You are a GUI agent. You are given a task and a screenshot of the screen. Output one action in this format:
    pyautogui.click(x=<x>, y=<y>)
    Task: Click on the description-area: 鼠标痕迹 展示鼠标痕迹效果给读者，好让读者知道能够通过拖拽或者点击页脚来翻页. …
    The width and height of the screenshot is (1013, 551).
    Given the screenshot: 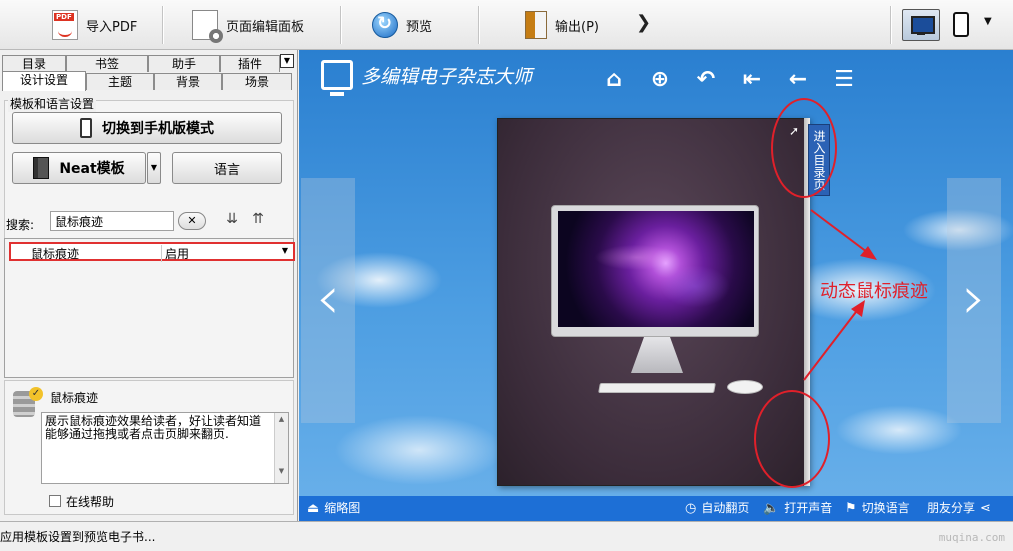 What is the action you would take?
    pyautogui.click(x=149, y=447)
    